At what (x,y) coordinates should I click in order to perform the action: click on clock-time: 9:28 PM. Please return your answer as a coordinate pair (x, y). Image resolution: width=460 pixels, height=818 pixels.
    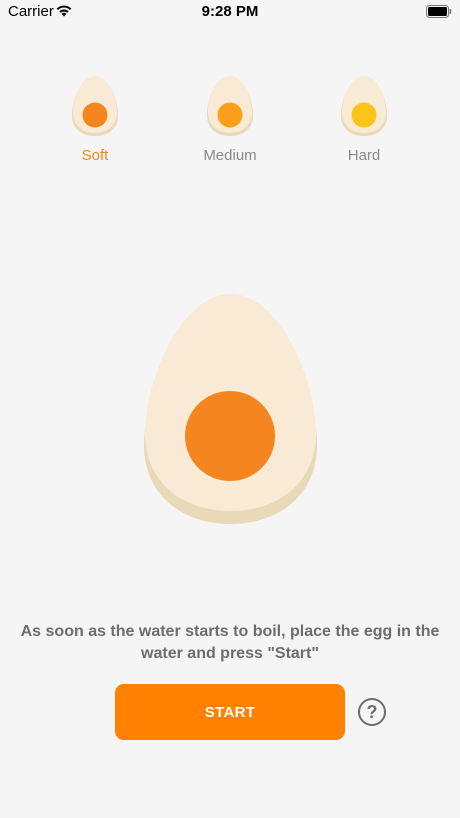
    Looking at the image, I should click on (230, 11).